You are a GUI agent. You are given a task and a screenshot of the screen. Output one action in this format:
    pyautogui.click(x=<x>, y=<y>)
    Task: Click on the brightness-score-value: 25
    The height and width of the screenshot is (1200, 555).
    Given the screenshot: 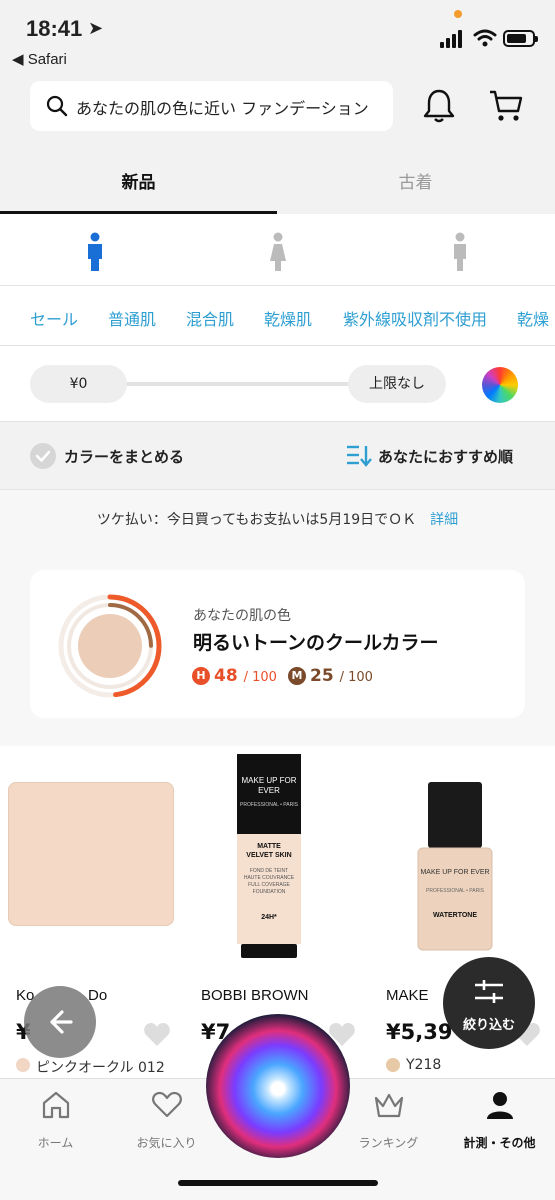 What is the action you would take?
    pyautogui.click(x=322, y=676)
    